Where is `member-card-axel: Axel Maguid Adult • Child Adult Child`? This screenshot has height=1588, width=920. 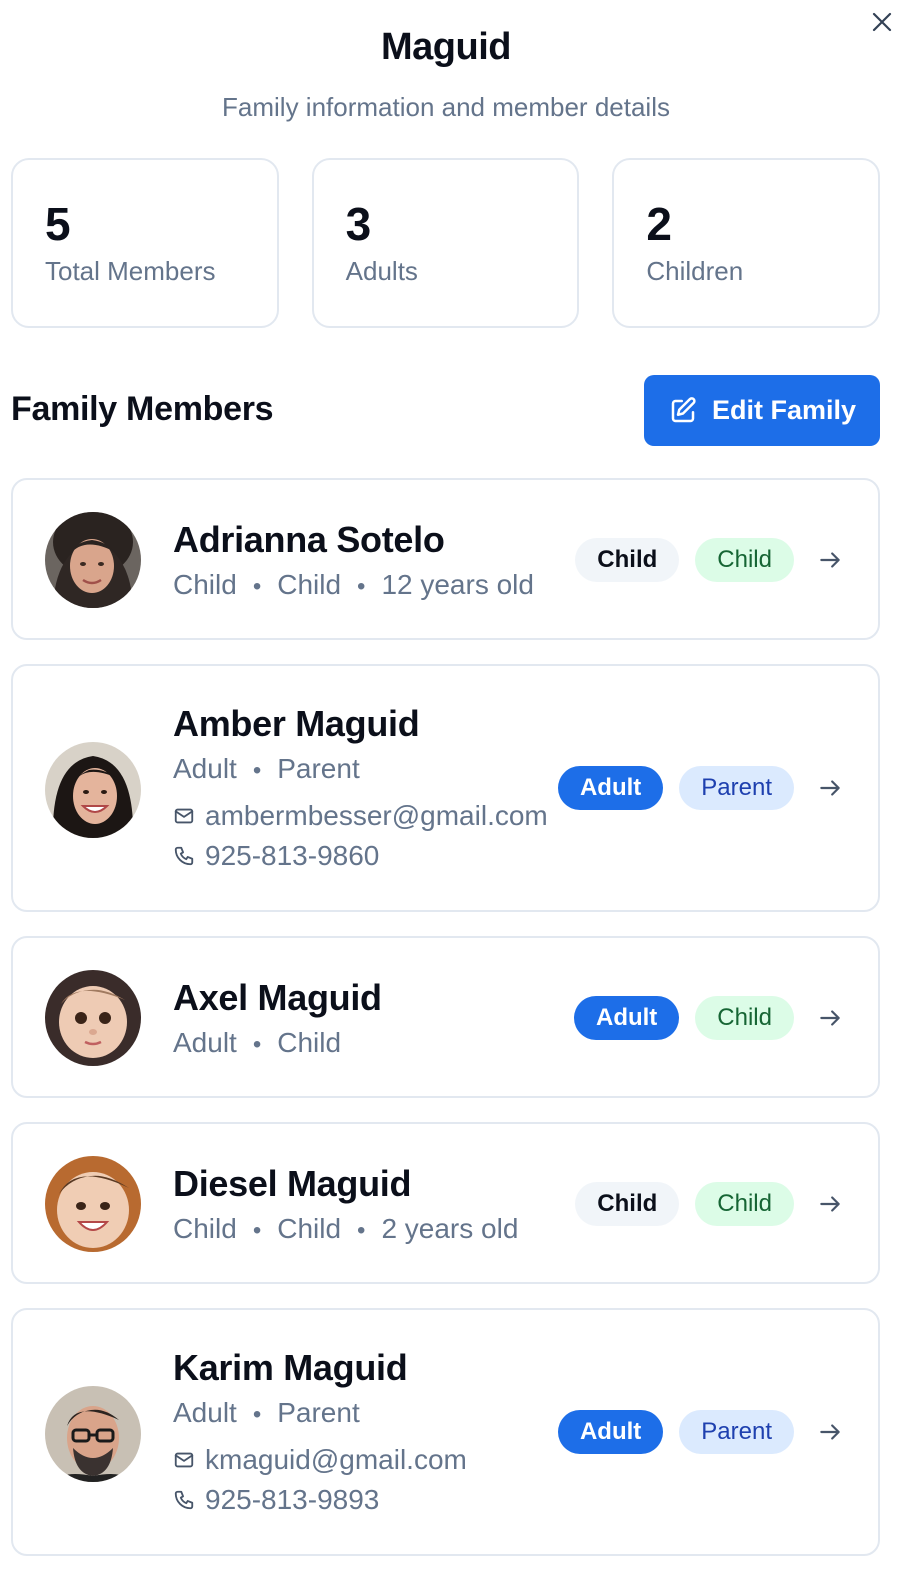 member-card-axel: Axel Maguid Adult • Child Adult Child is located at coordinates (445, 1017).